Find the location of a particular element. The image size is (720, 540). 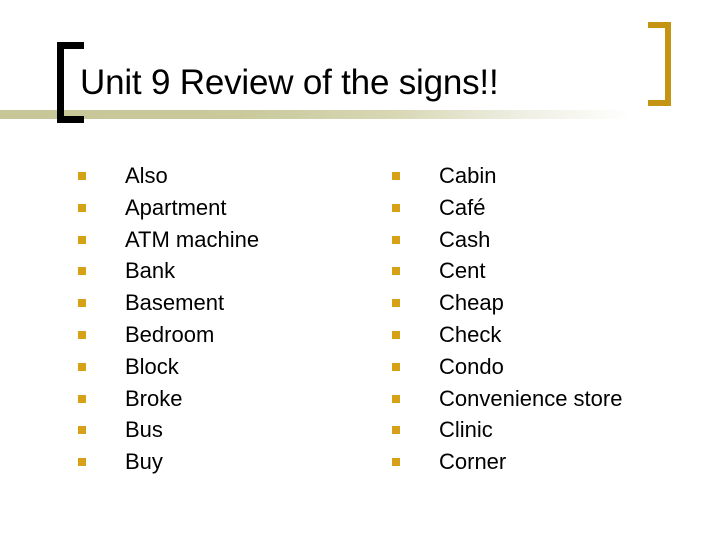

list-item-label: Bedroom is located at coordinates (170, 334).